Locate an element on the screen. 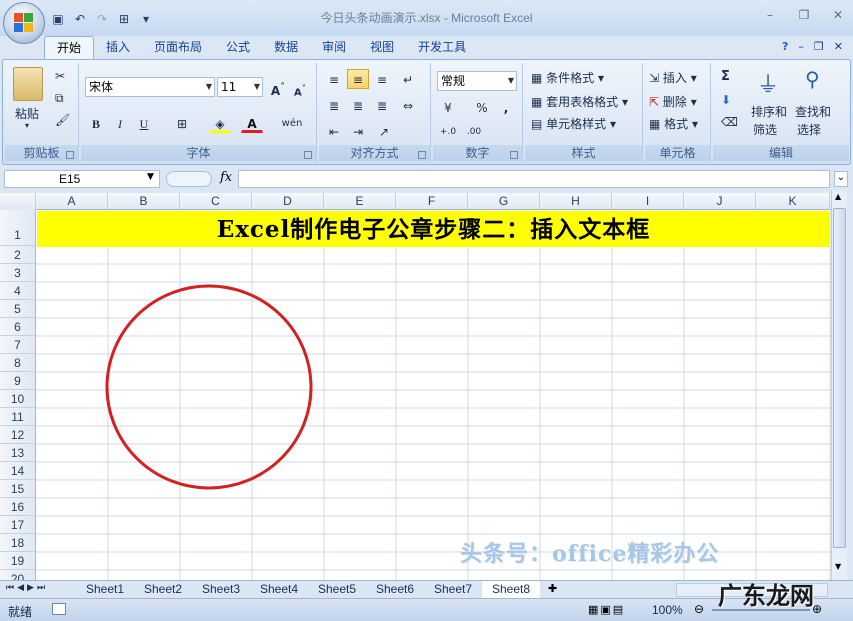 The image size is (853, 621). formula-input is located at coordinates (534, 179).